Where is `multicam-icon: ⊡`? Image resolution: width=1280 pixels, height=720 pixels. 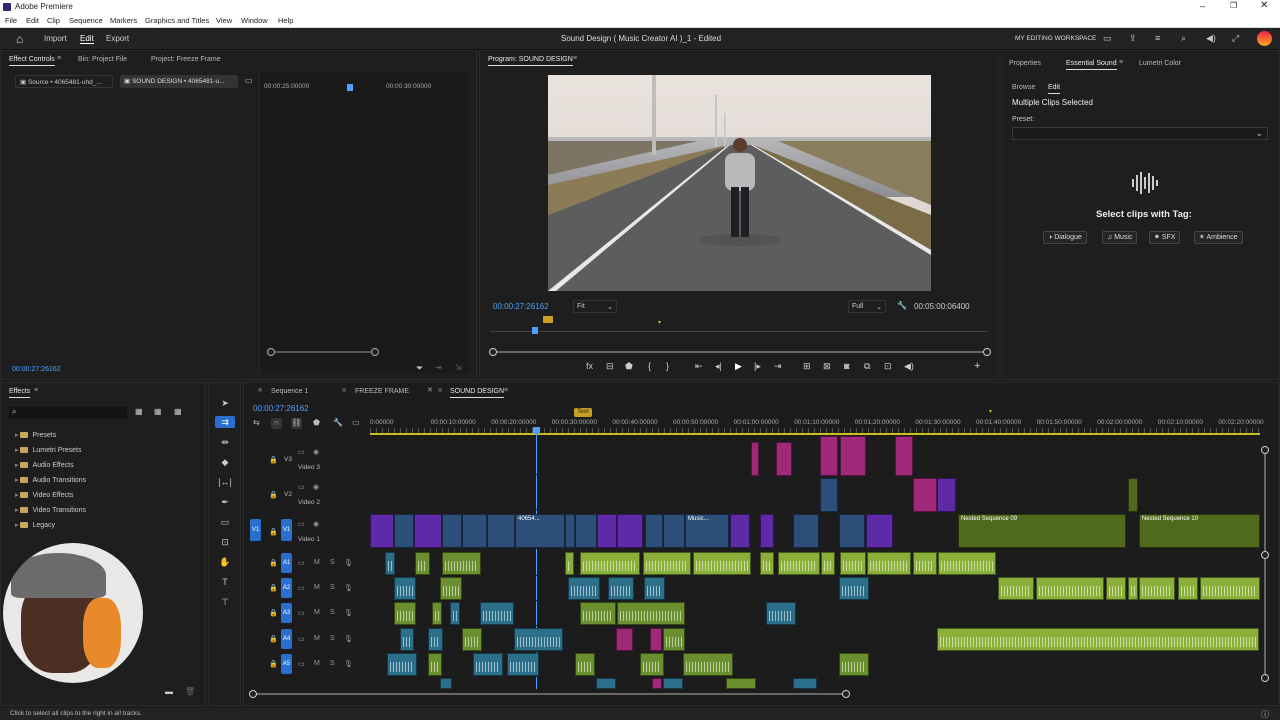
multicam-icon: ⊡ is located at coordinates (888, 366).